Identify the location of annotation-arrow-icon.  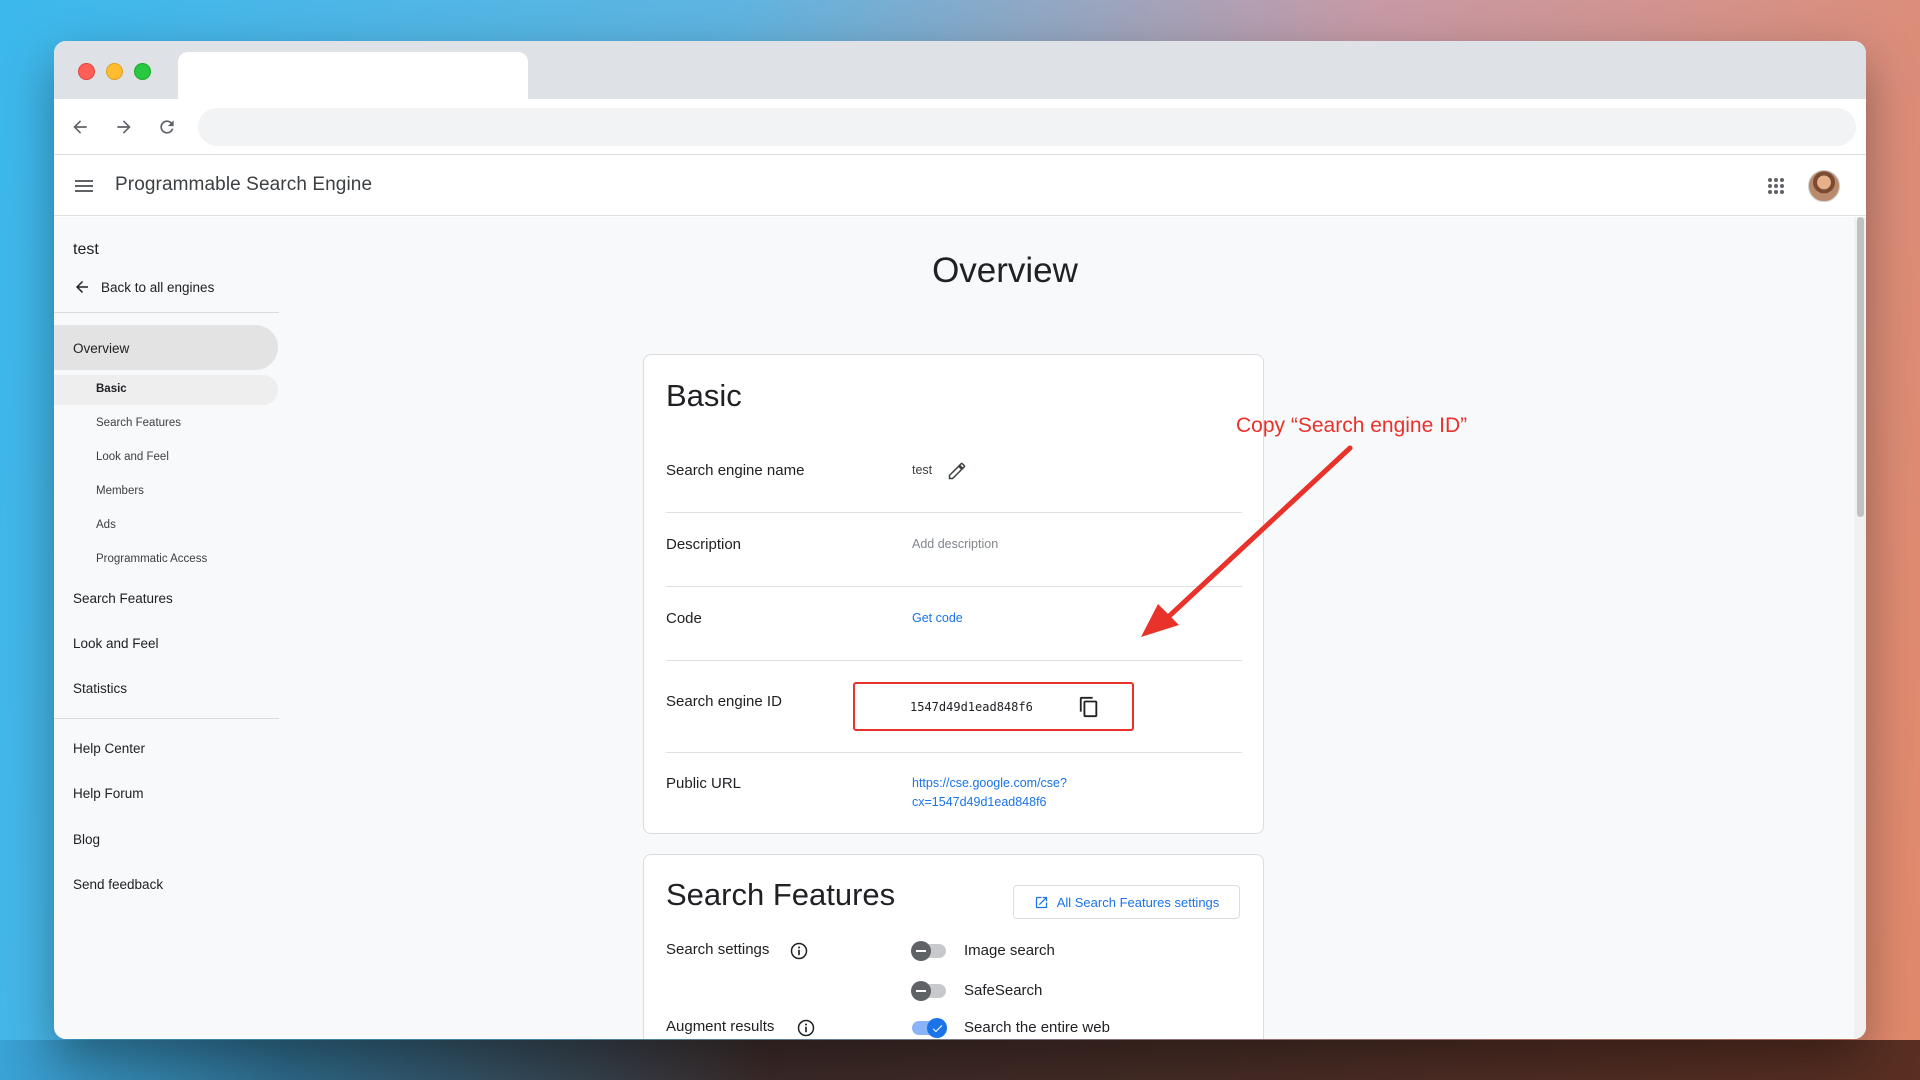
(1247, 541).